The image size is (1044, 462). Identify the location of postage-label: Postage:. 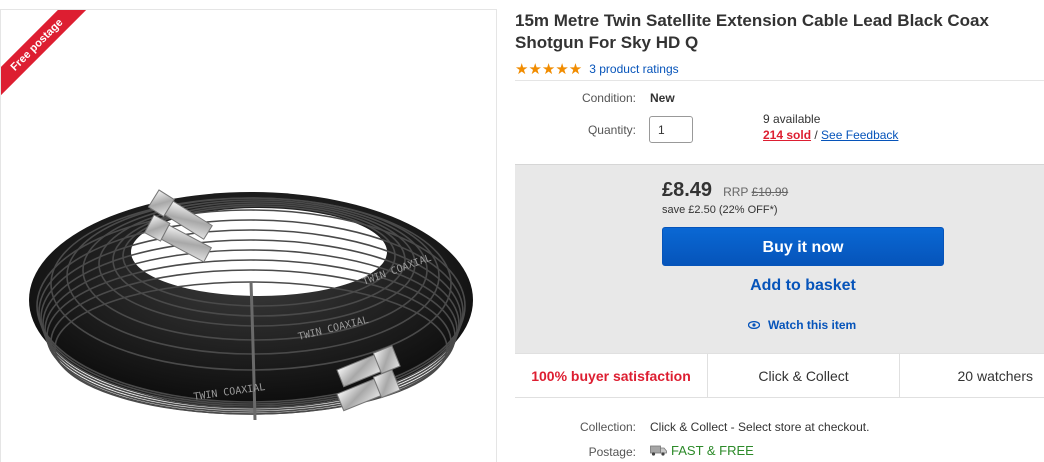
(612, 452).